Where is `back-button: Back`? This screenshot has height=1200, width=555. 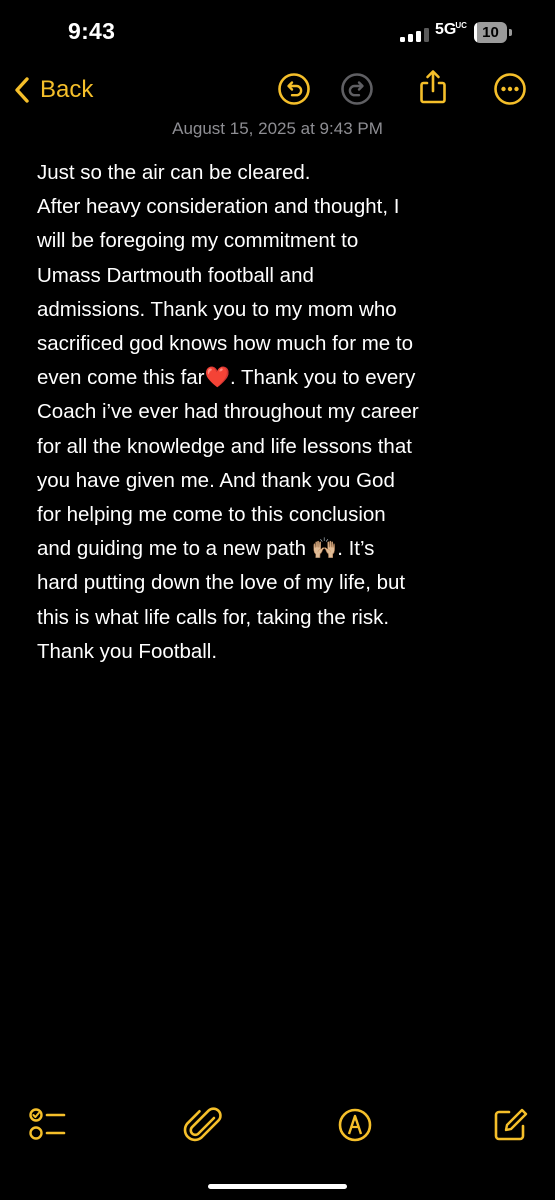 back-button: Back is located at coordinates (53, 90).